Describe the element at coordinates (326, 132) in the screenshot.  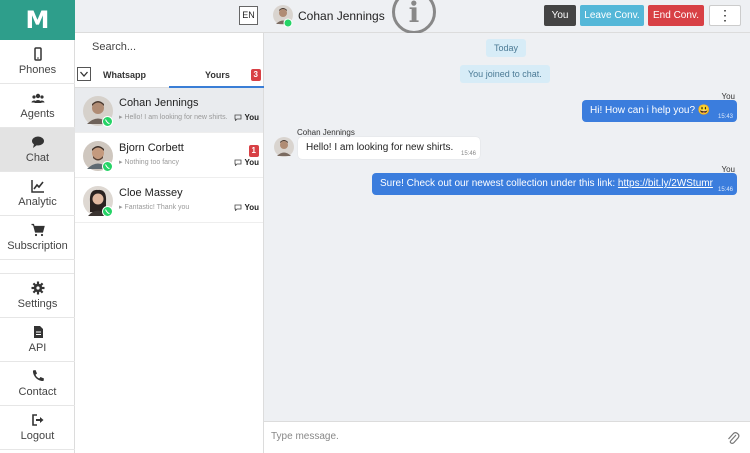
I see `message-sender: Cohan Jennings` at that location.